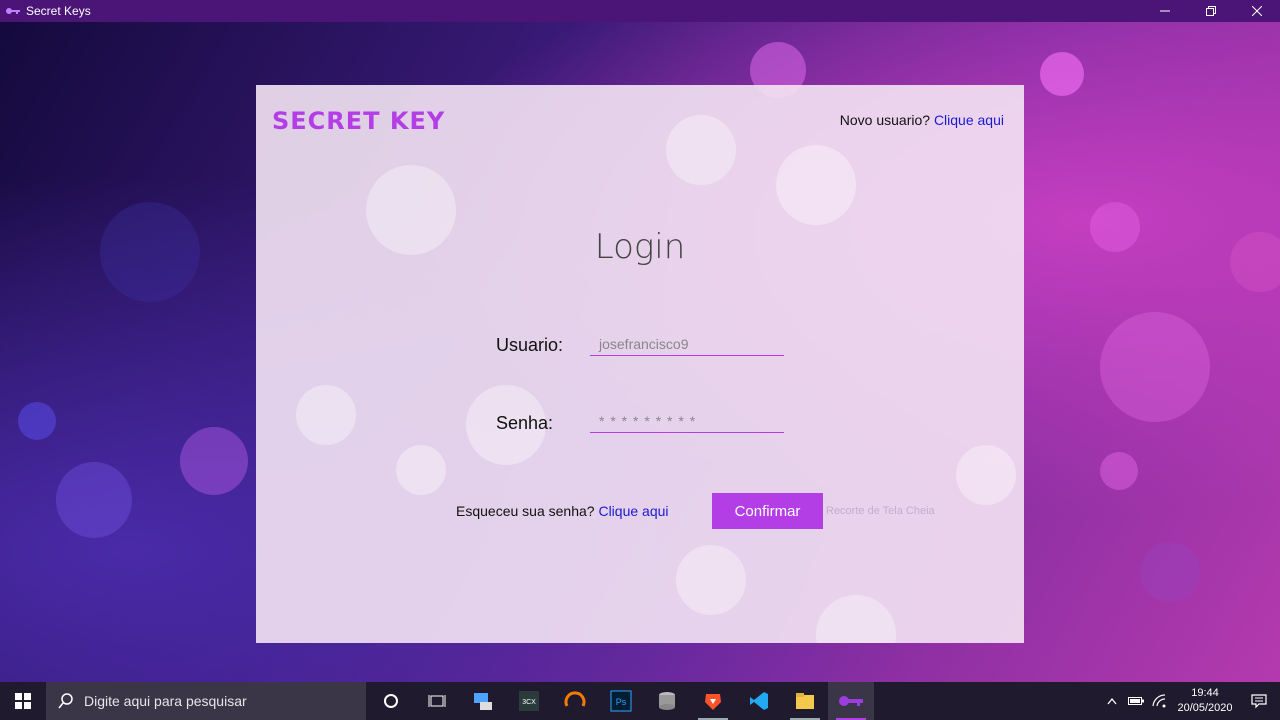 The height and width of the screenshot is (720, 1280). I want to click on page-title: Login, so click(640, 247).